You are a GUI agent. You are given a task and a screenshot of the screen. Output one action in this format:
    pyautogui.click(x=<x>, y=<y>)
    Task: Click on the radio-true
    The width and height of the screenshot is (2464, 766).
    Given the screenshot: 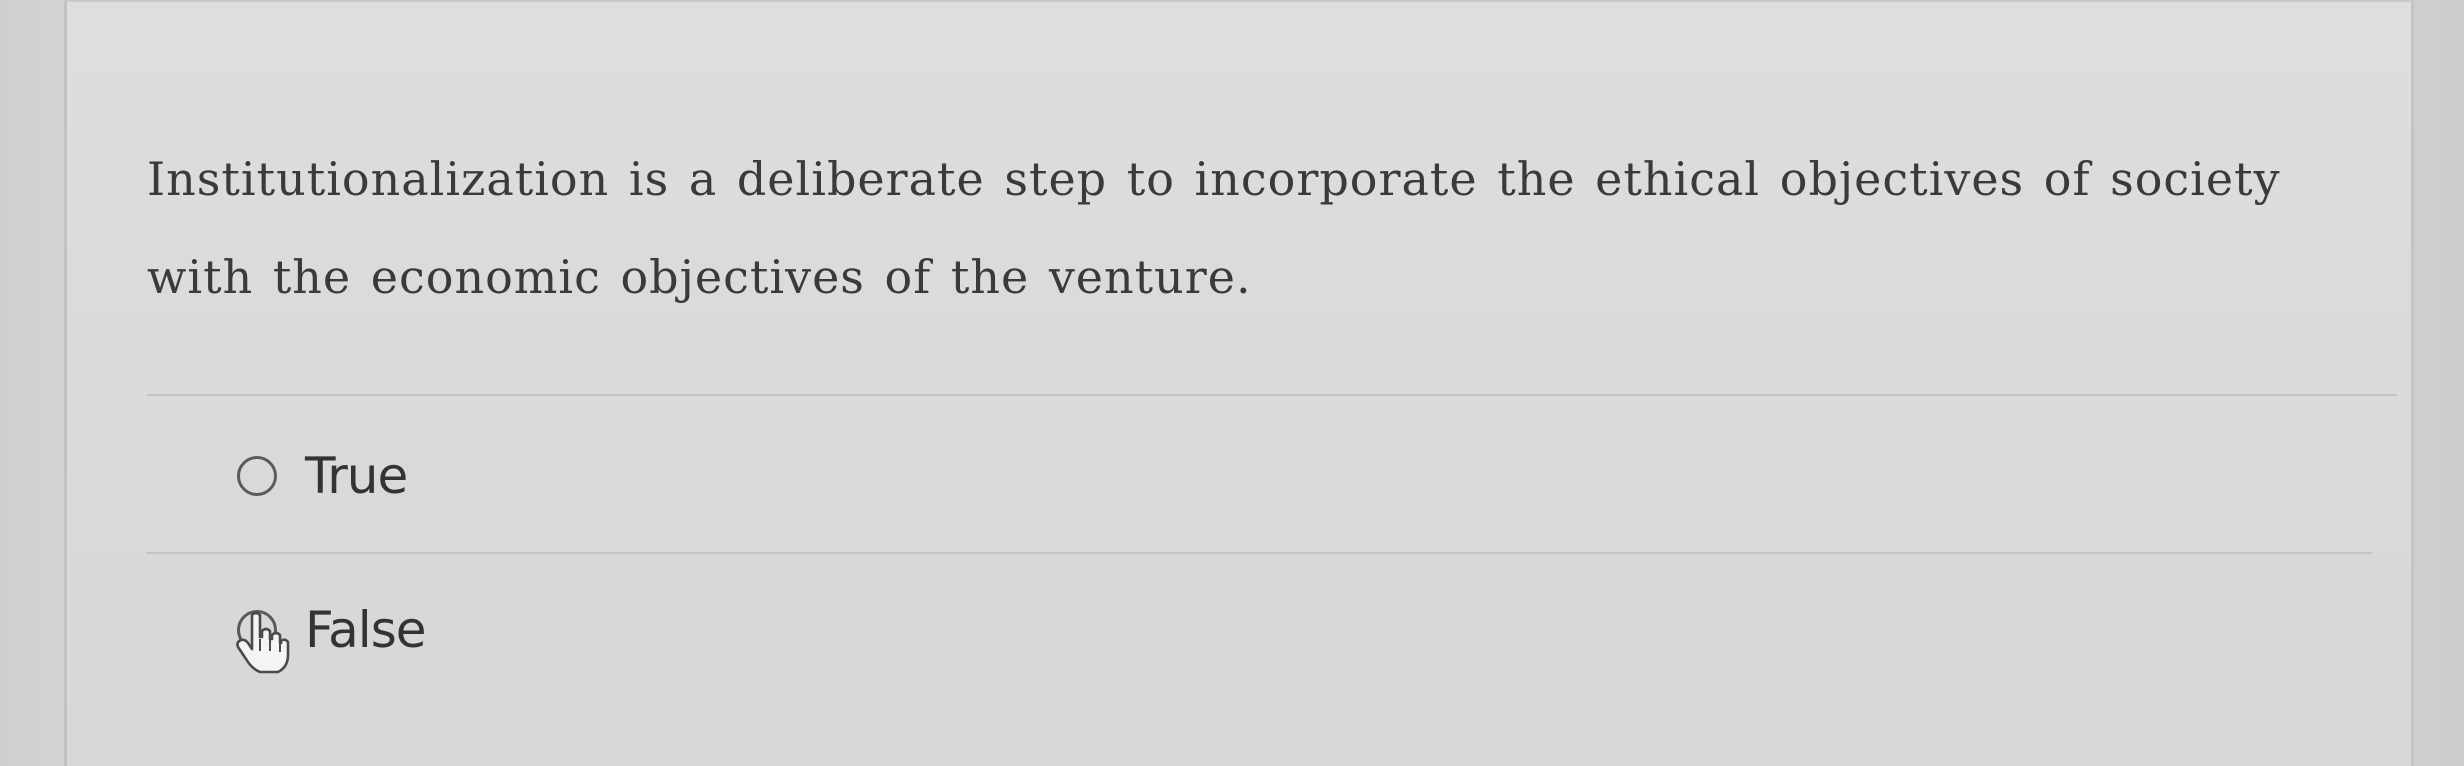 What is the action you would take?
    pyautogui.click(x=257, y=476)
    